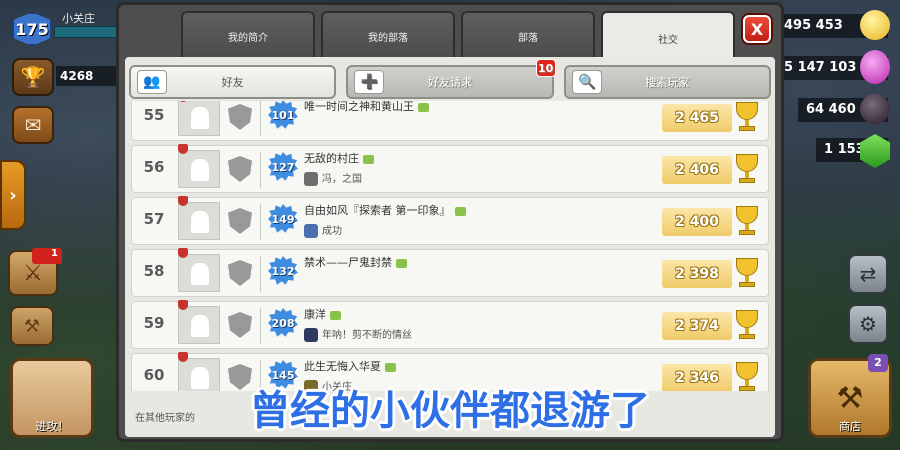 This screenshot has height=450, width=900. I want to click on friend-trophies: 2 374, so click(697, 326).